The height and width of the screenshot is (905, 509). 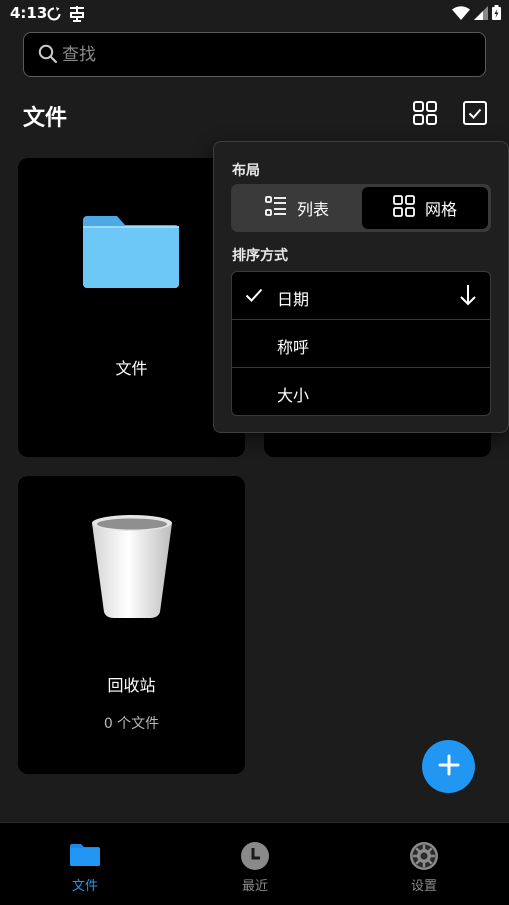 I want to click on search-input, so click(x=267, y=54).